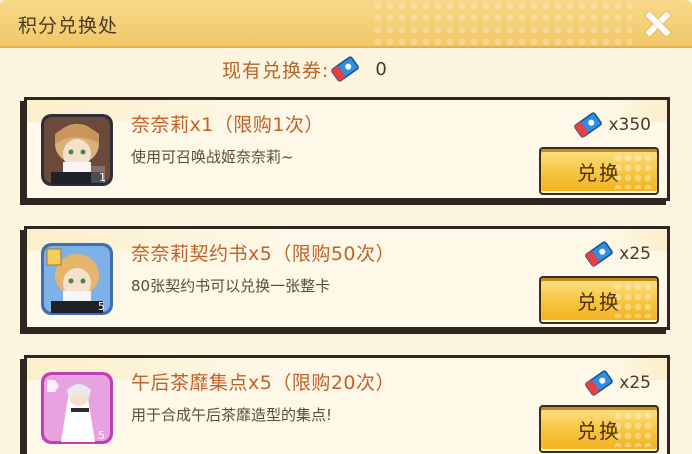  Describe the element at coordinates (227, 125) in the screenshot. I see `item-name: 奈奈莉x1（限购1次）` at that location.